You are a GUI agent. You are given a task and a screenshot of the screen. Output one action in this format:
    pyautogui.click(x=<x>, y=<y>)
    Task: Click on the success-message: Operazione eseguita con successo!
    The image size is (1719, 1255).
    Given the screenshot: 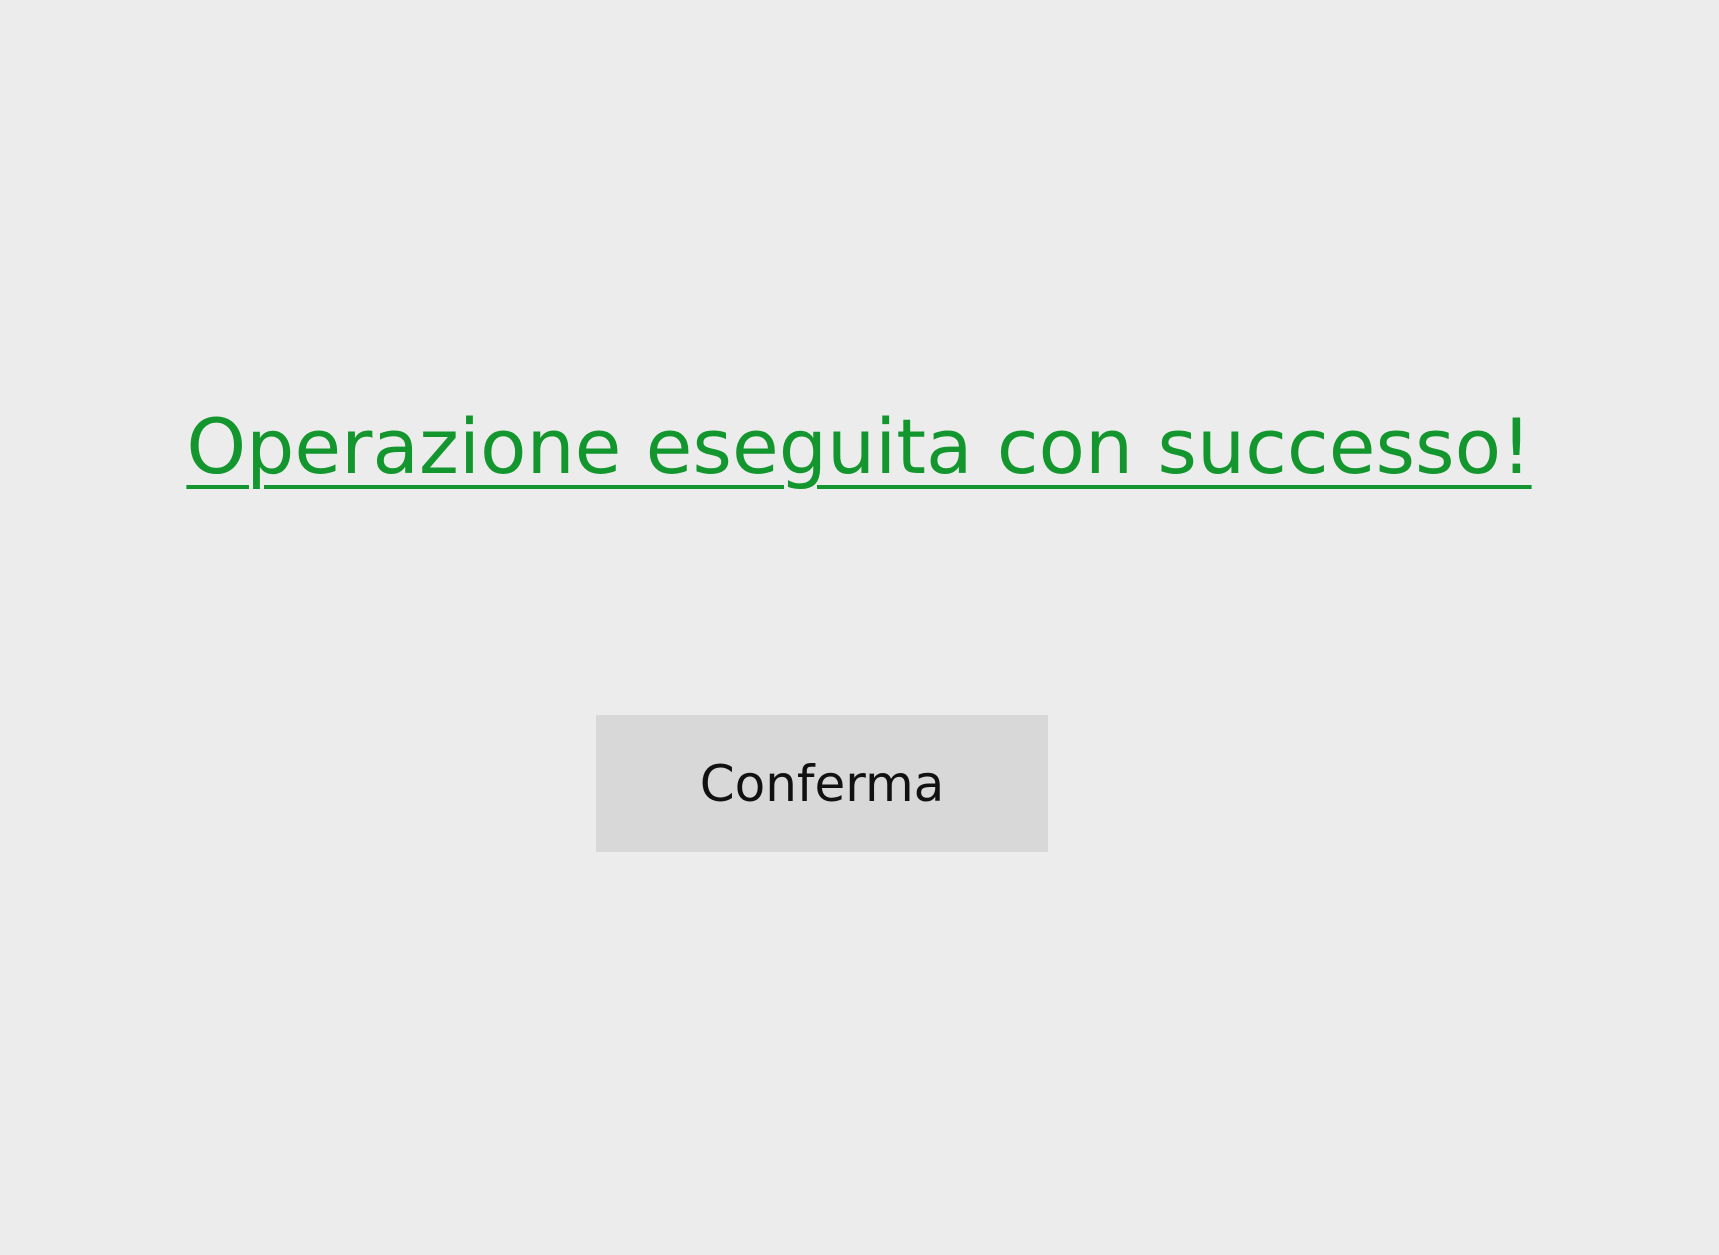 What is the action you would take?
    pyautogui.click(x=859, y=447)
    